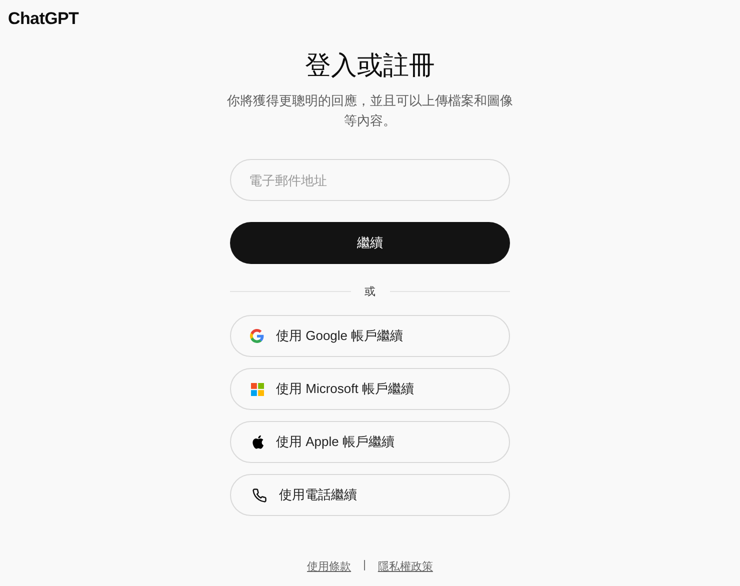  I want to click on phone-icon, so click(259, 495).